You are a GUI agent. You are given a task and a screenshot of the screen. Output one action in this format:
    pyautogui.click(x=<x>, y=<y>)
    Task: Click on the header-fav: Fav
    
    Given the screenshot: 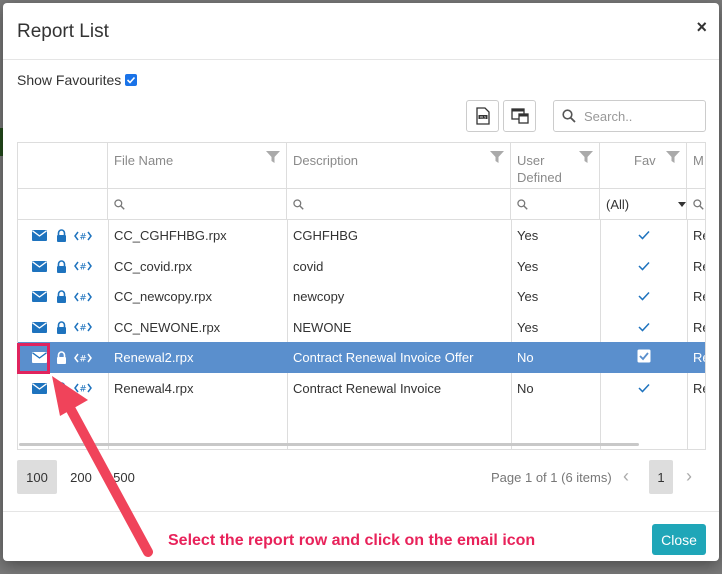 What is the action you would take?
    pyautogui.click(x=643, y=166)
    